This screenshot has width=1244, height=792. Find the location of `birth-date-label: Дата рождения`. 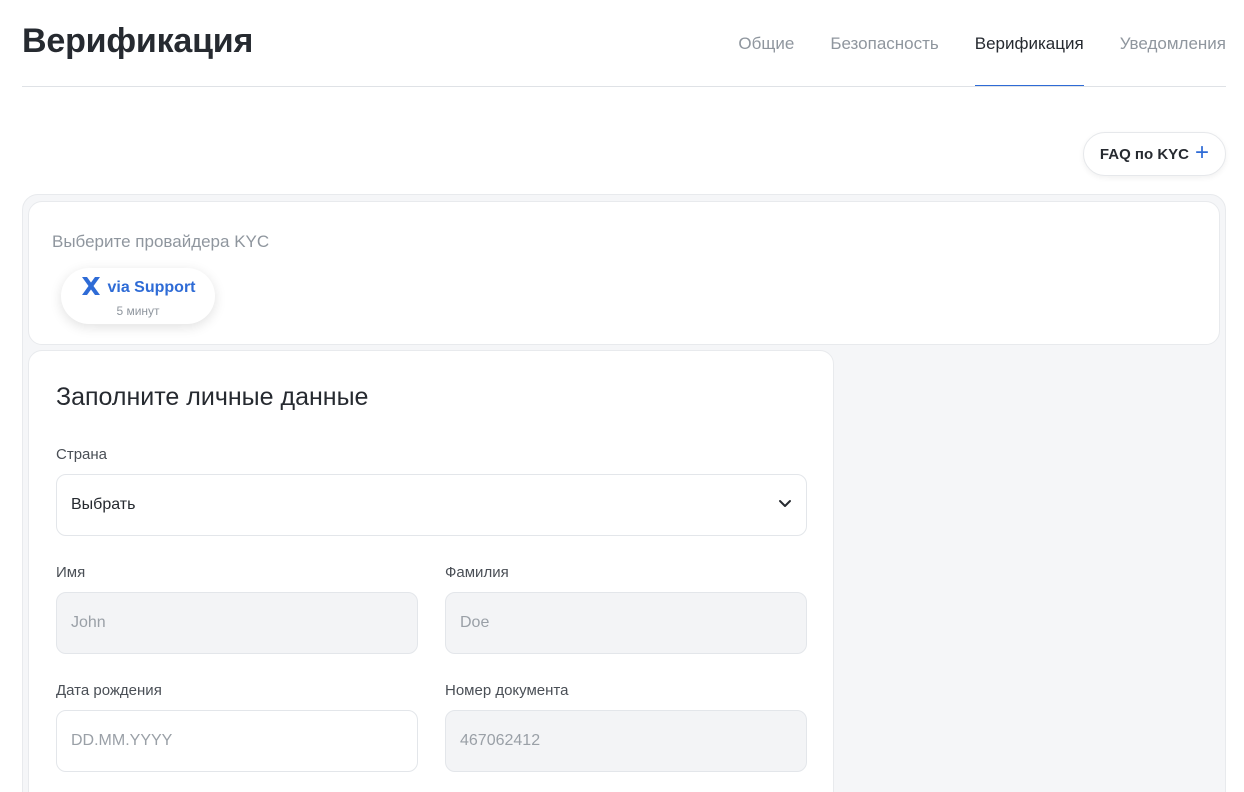

birth-date-label: Дата рождения is located at coordinates (109, 690).